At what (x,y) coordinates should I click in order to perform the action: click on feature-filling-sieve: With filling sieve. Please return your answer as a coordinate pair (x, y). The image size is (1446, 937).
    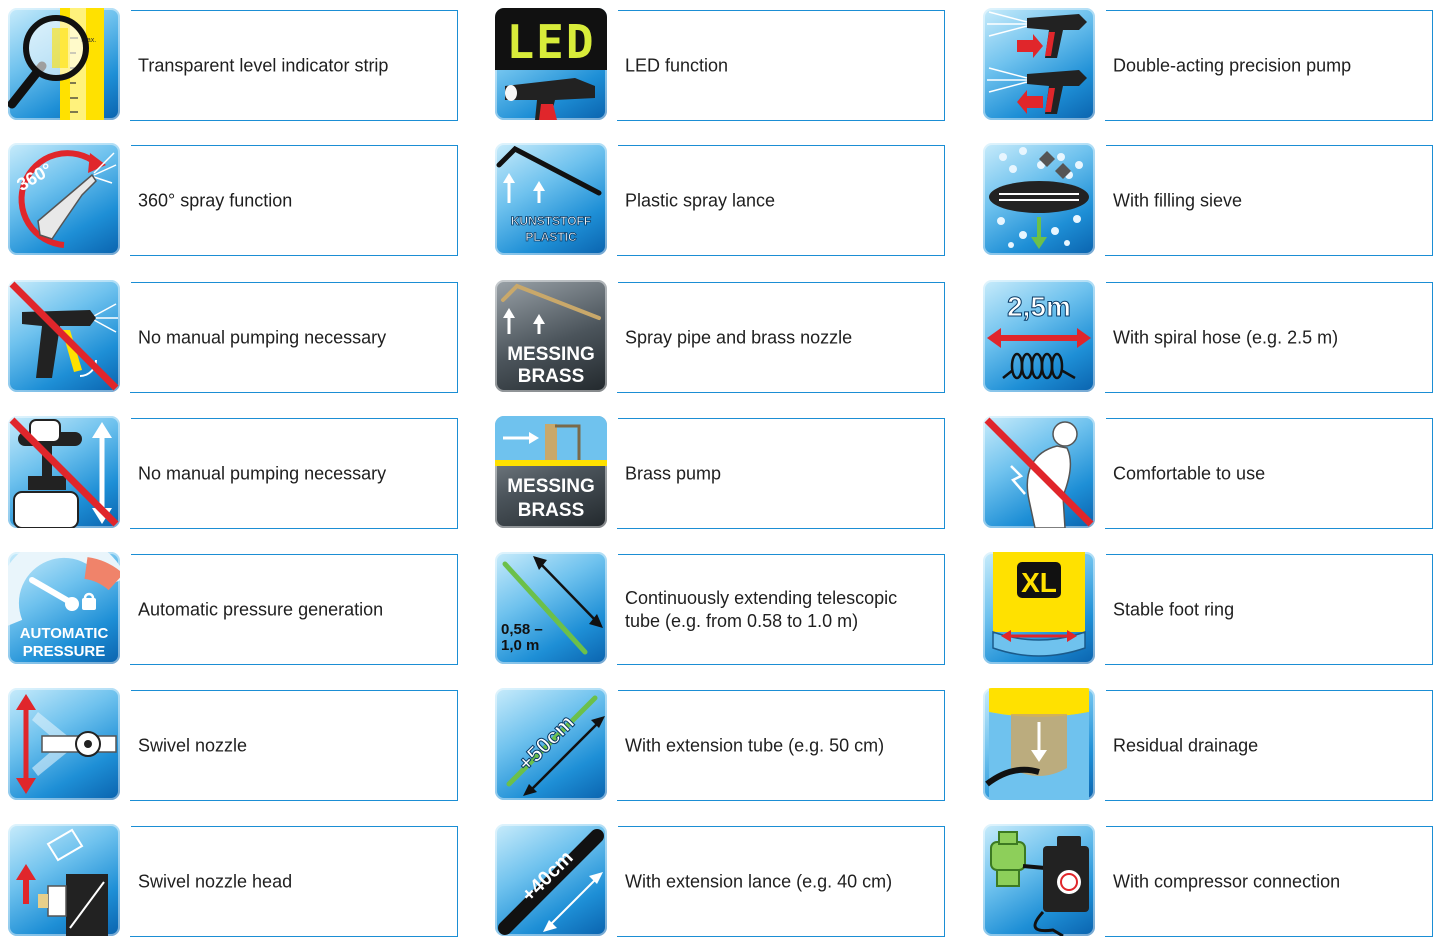
    Looking at the image, I should click on (1210, 199).